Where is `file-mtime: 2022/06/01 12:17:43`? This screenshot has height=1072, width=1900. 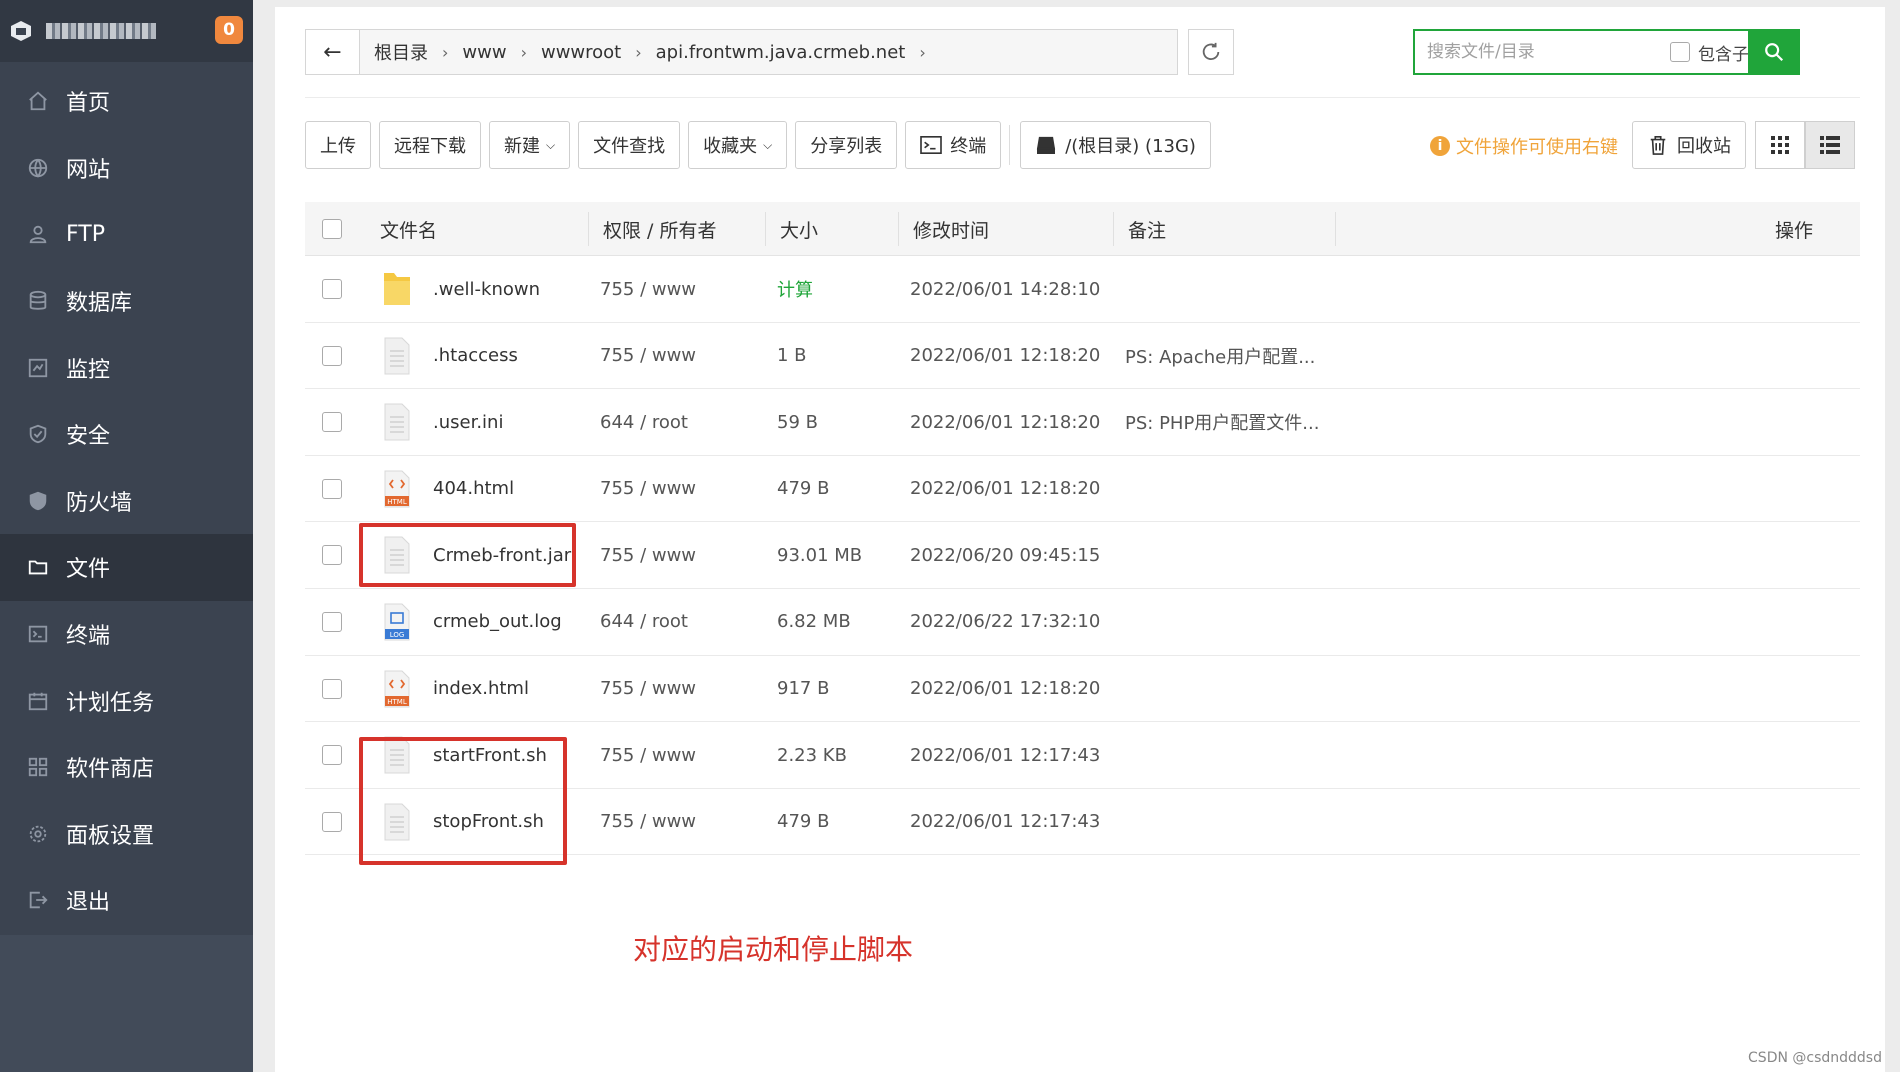 file-mtime: 2022/06/01 12:17:43 is located at coordinates (1005, 822).